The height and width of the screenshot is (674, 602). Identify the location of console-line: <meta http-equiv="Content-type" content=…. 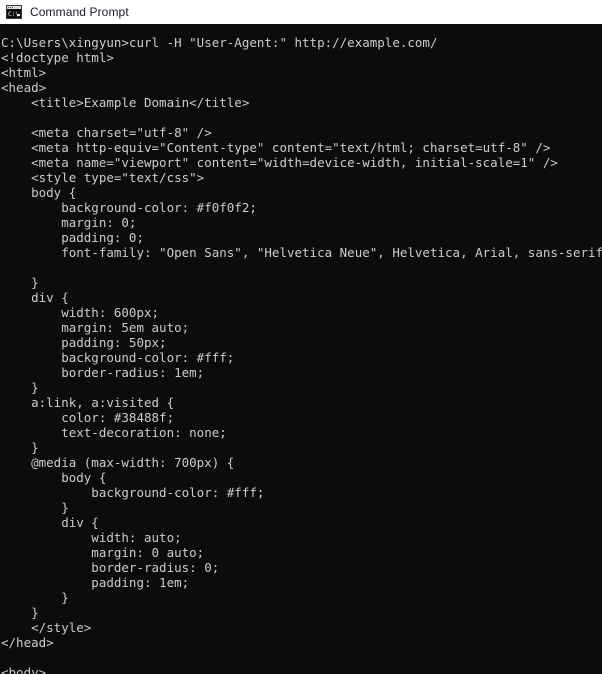
(276, 147).